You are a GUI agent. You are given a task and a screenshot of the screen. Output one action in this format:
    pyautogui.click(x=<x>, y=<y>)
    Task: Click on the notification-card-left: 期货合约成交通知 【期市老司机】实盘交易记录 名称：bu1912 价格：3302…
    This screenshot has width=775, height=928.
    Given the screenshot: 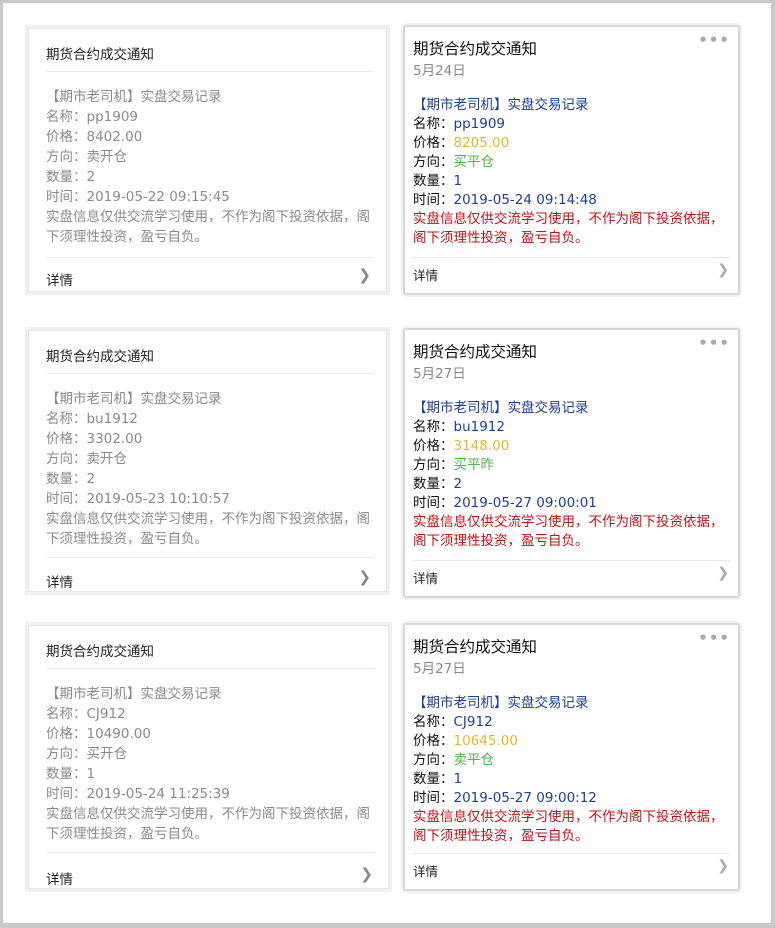 What is the action you would take?
    pyautogui.click(x=207, y=461)
    